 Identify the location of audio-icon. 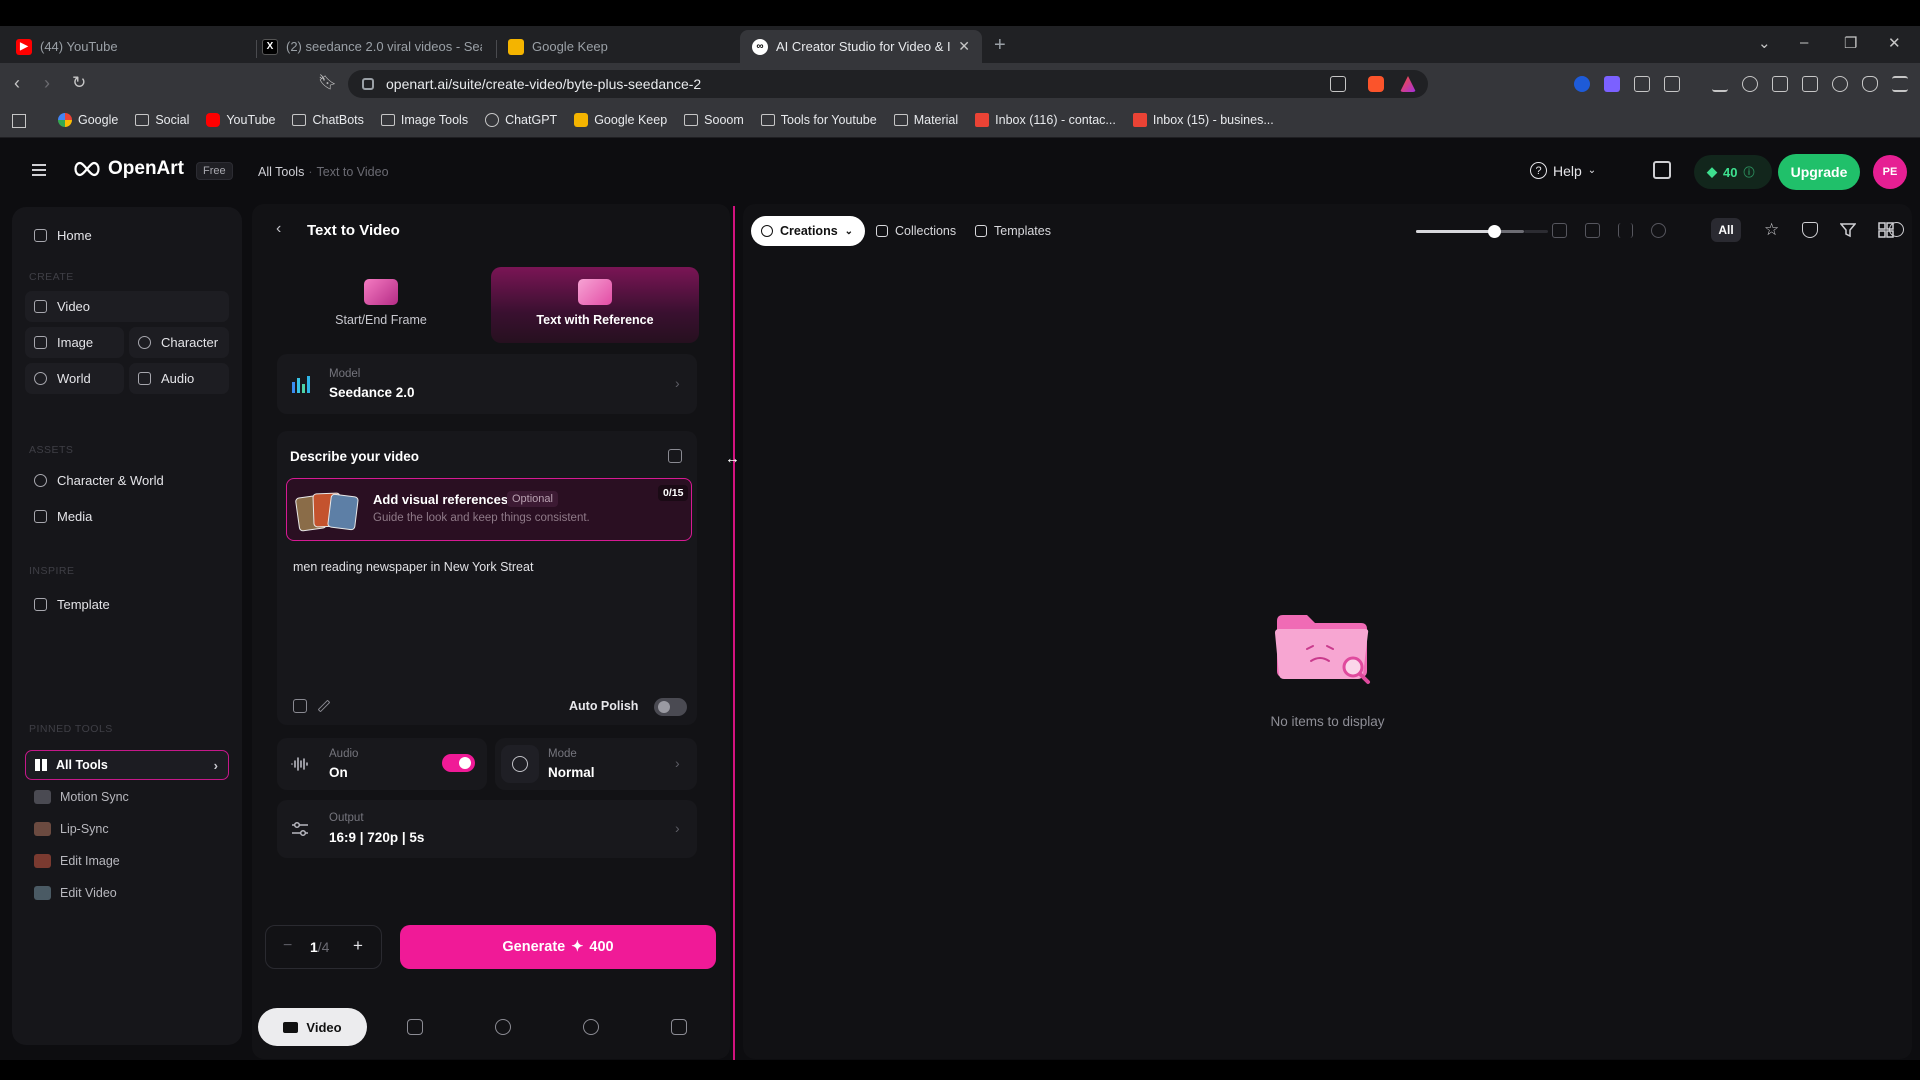
(679, 1027).